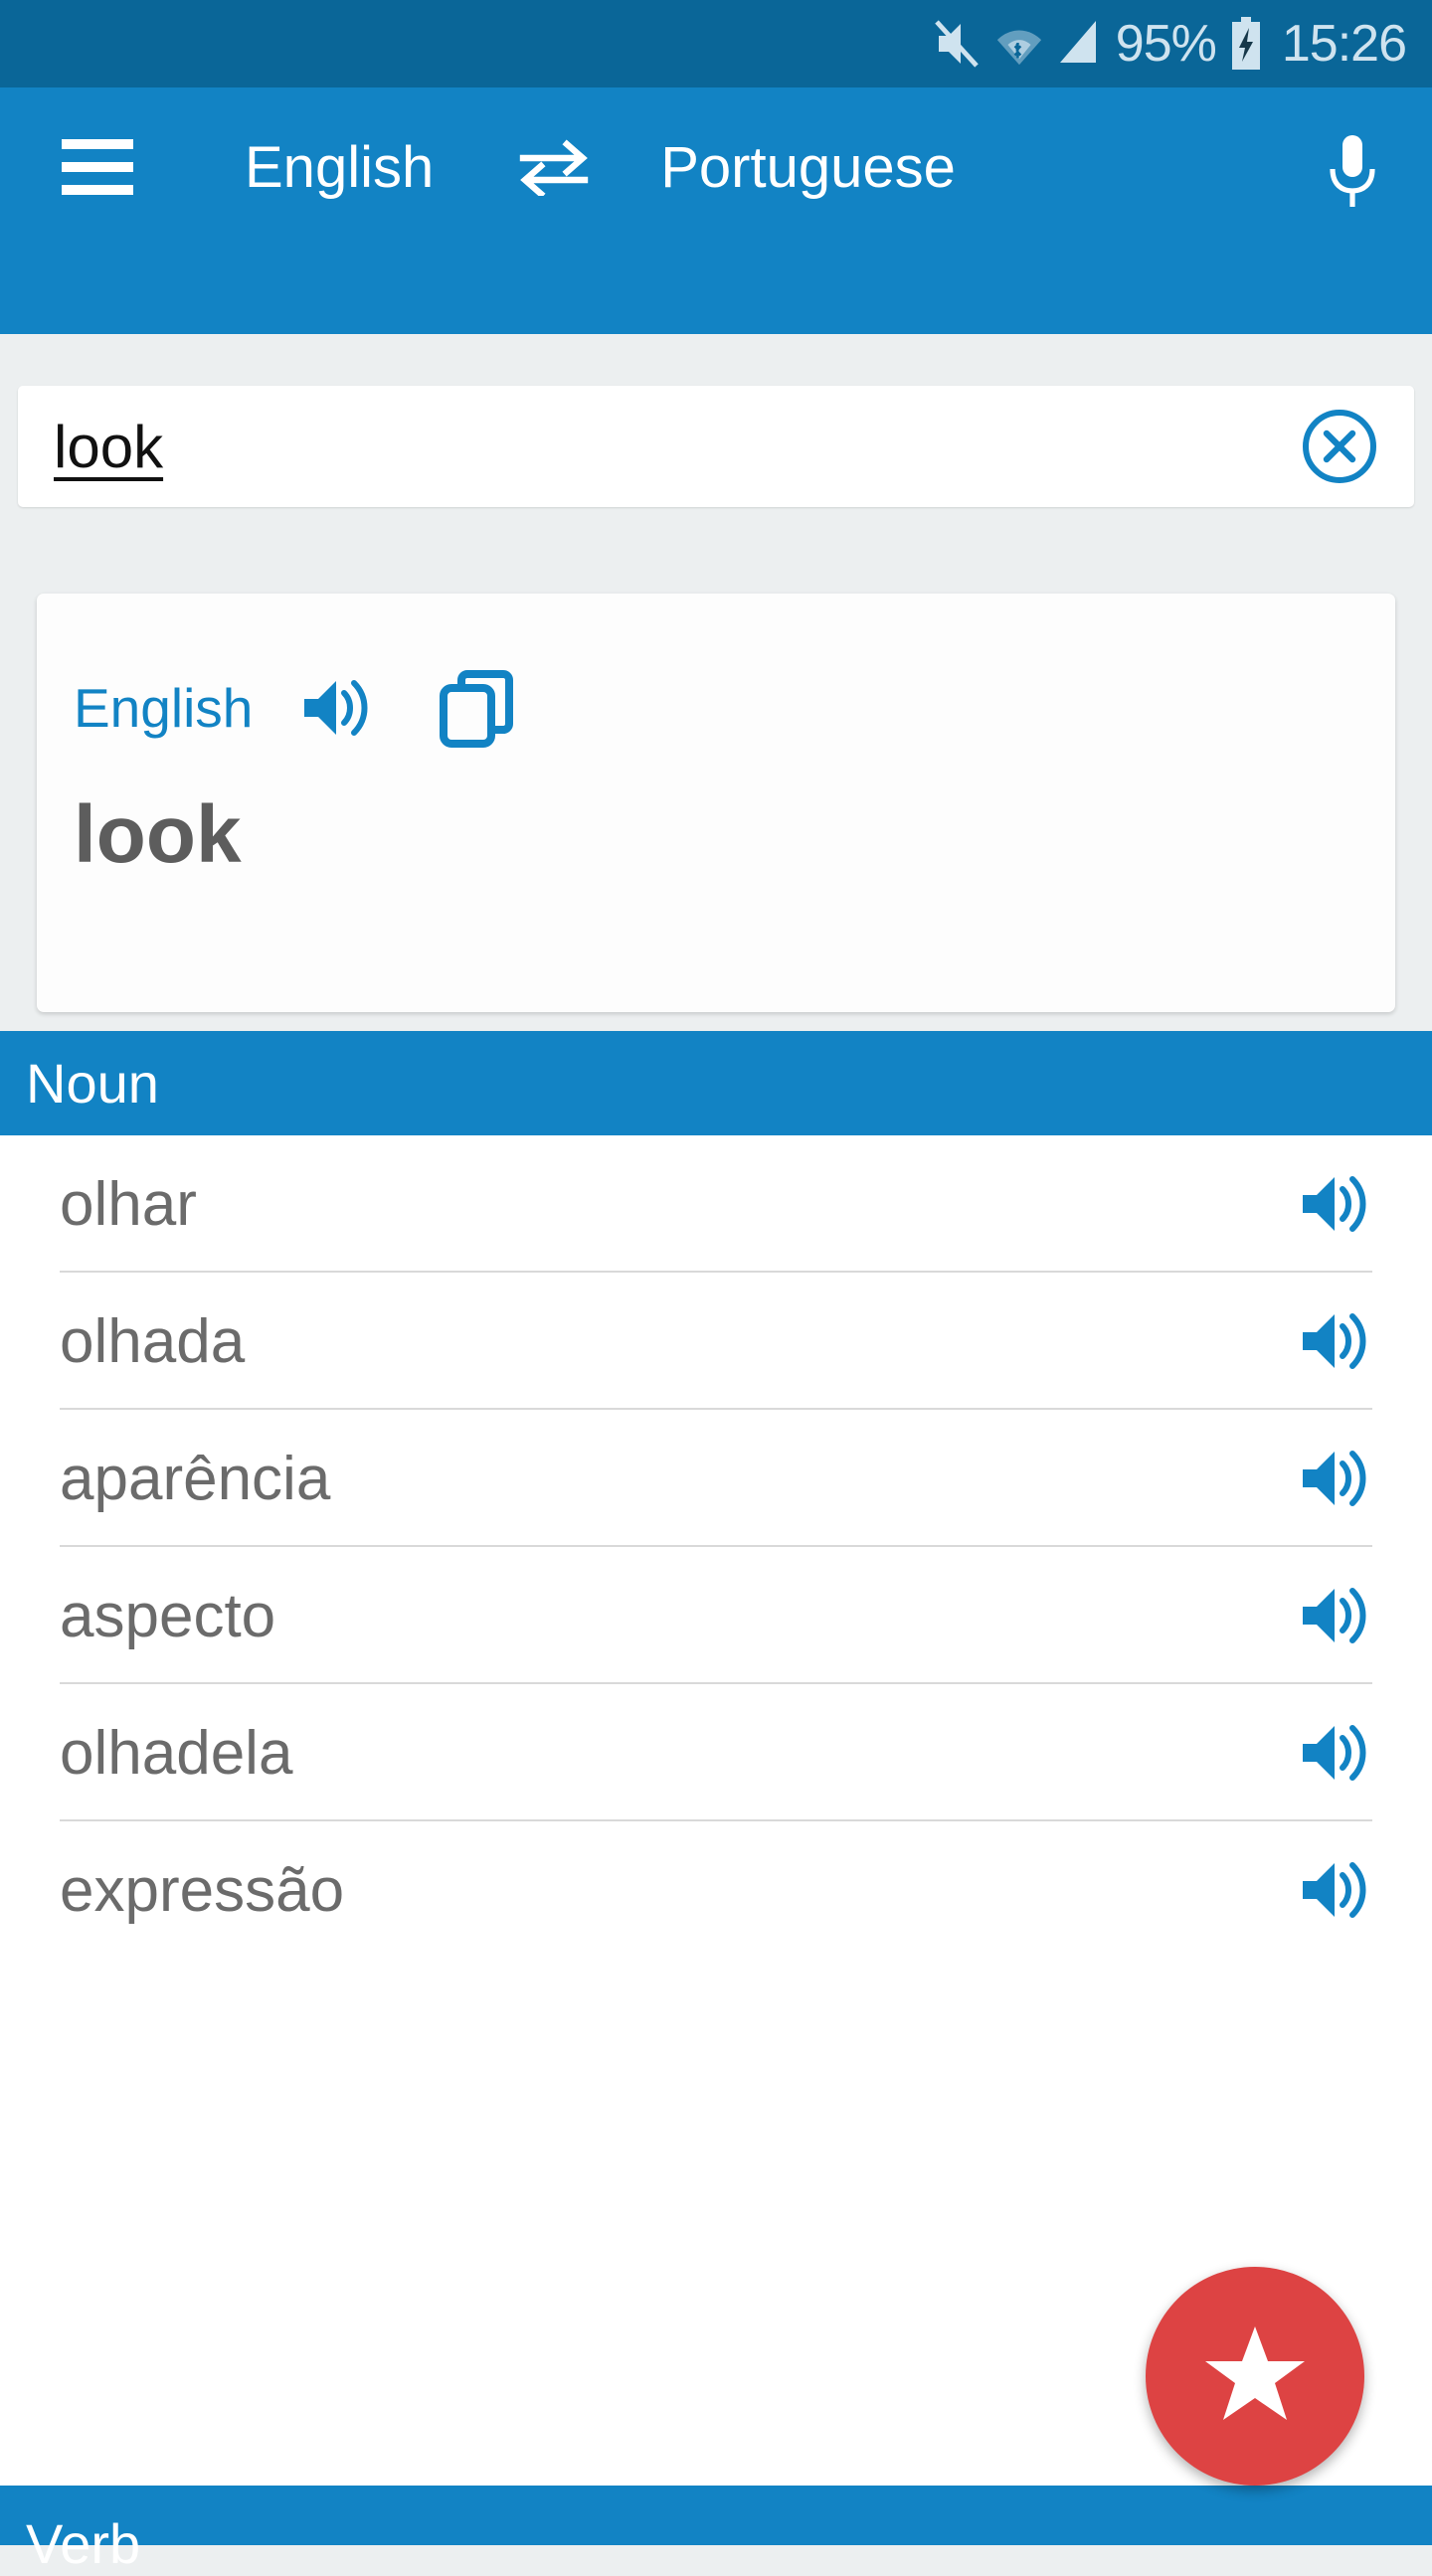 This screenshot has height=2576, width=1432. What do you see at coordinates (716, 1615) in the screenshot?
I see `list-item: aspecto` at bounding box center [716, 1615].